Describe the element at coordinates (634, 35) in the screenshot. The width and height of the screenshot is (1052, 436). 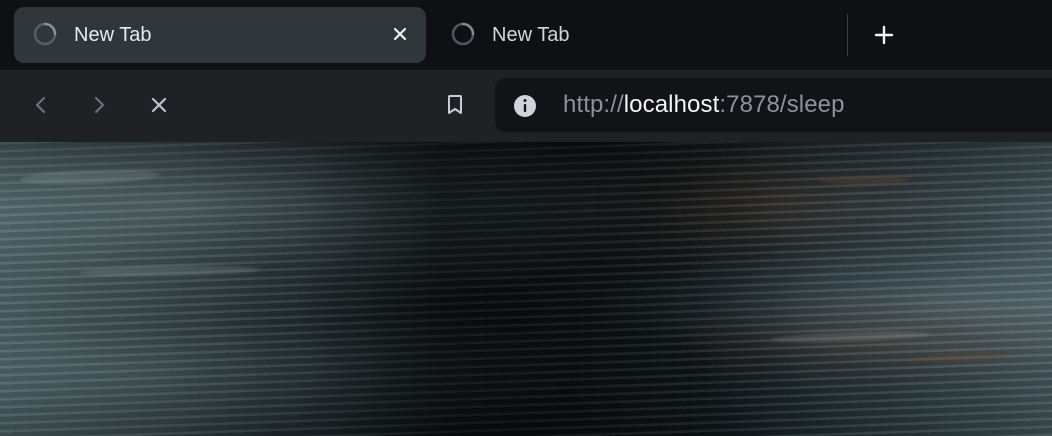
I see `tab-new-tab-inactive: New Tab` at that location.